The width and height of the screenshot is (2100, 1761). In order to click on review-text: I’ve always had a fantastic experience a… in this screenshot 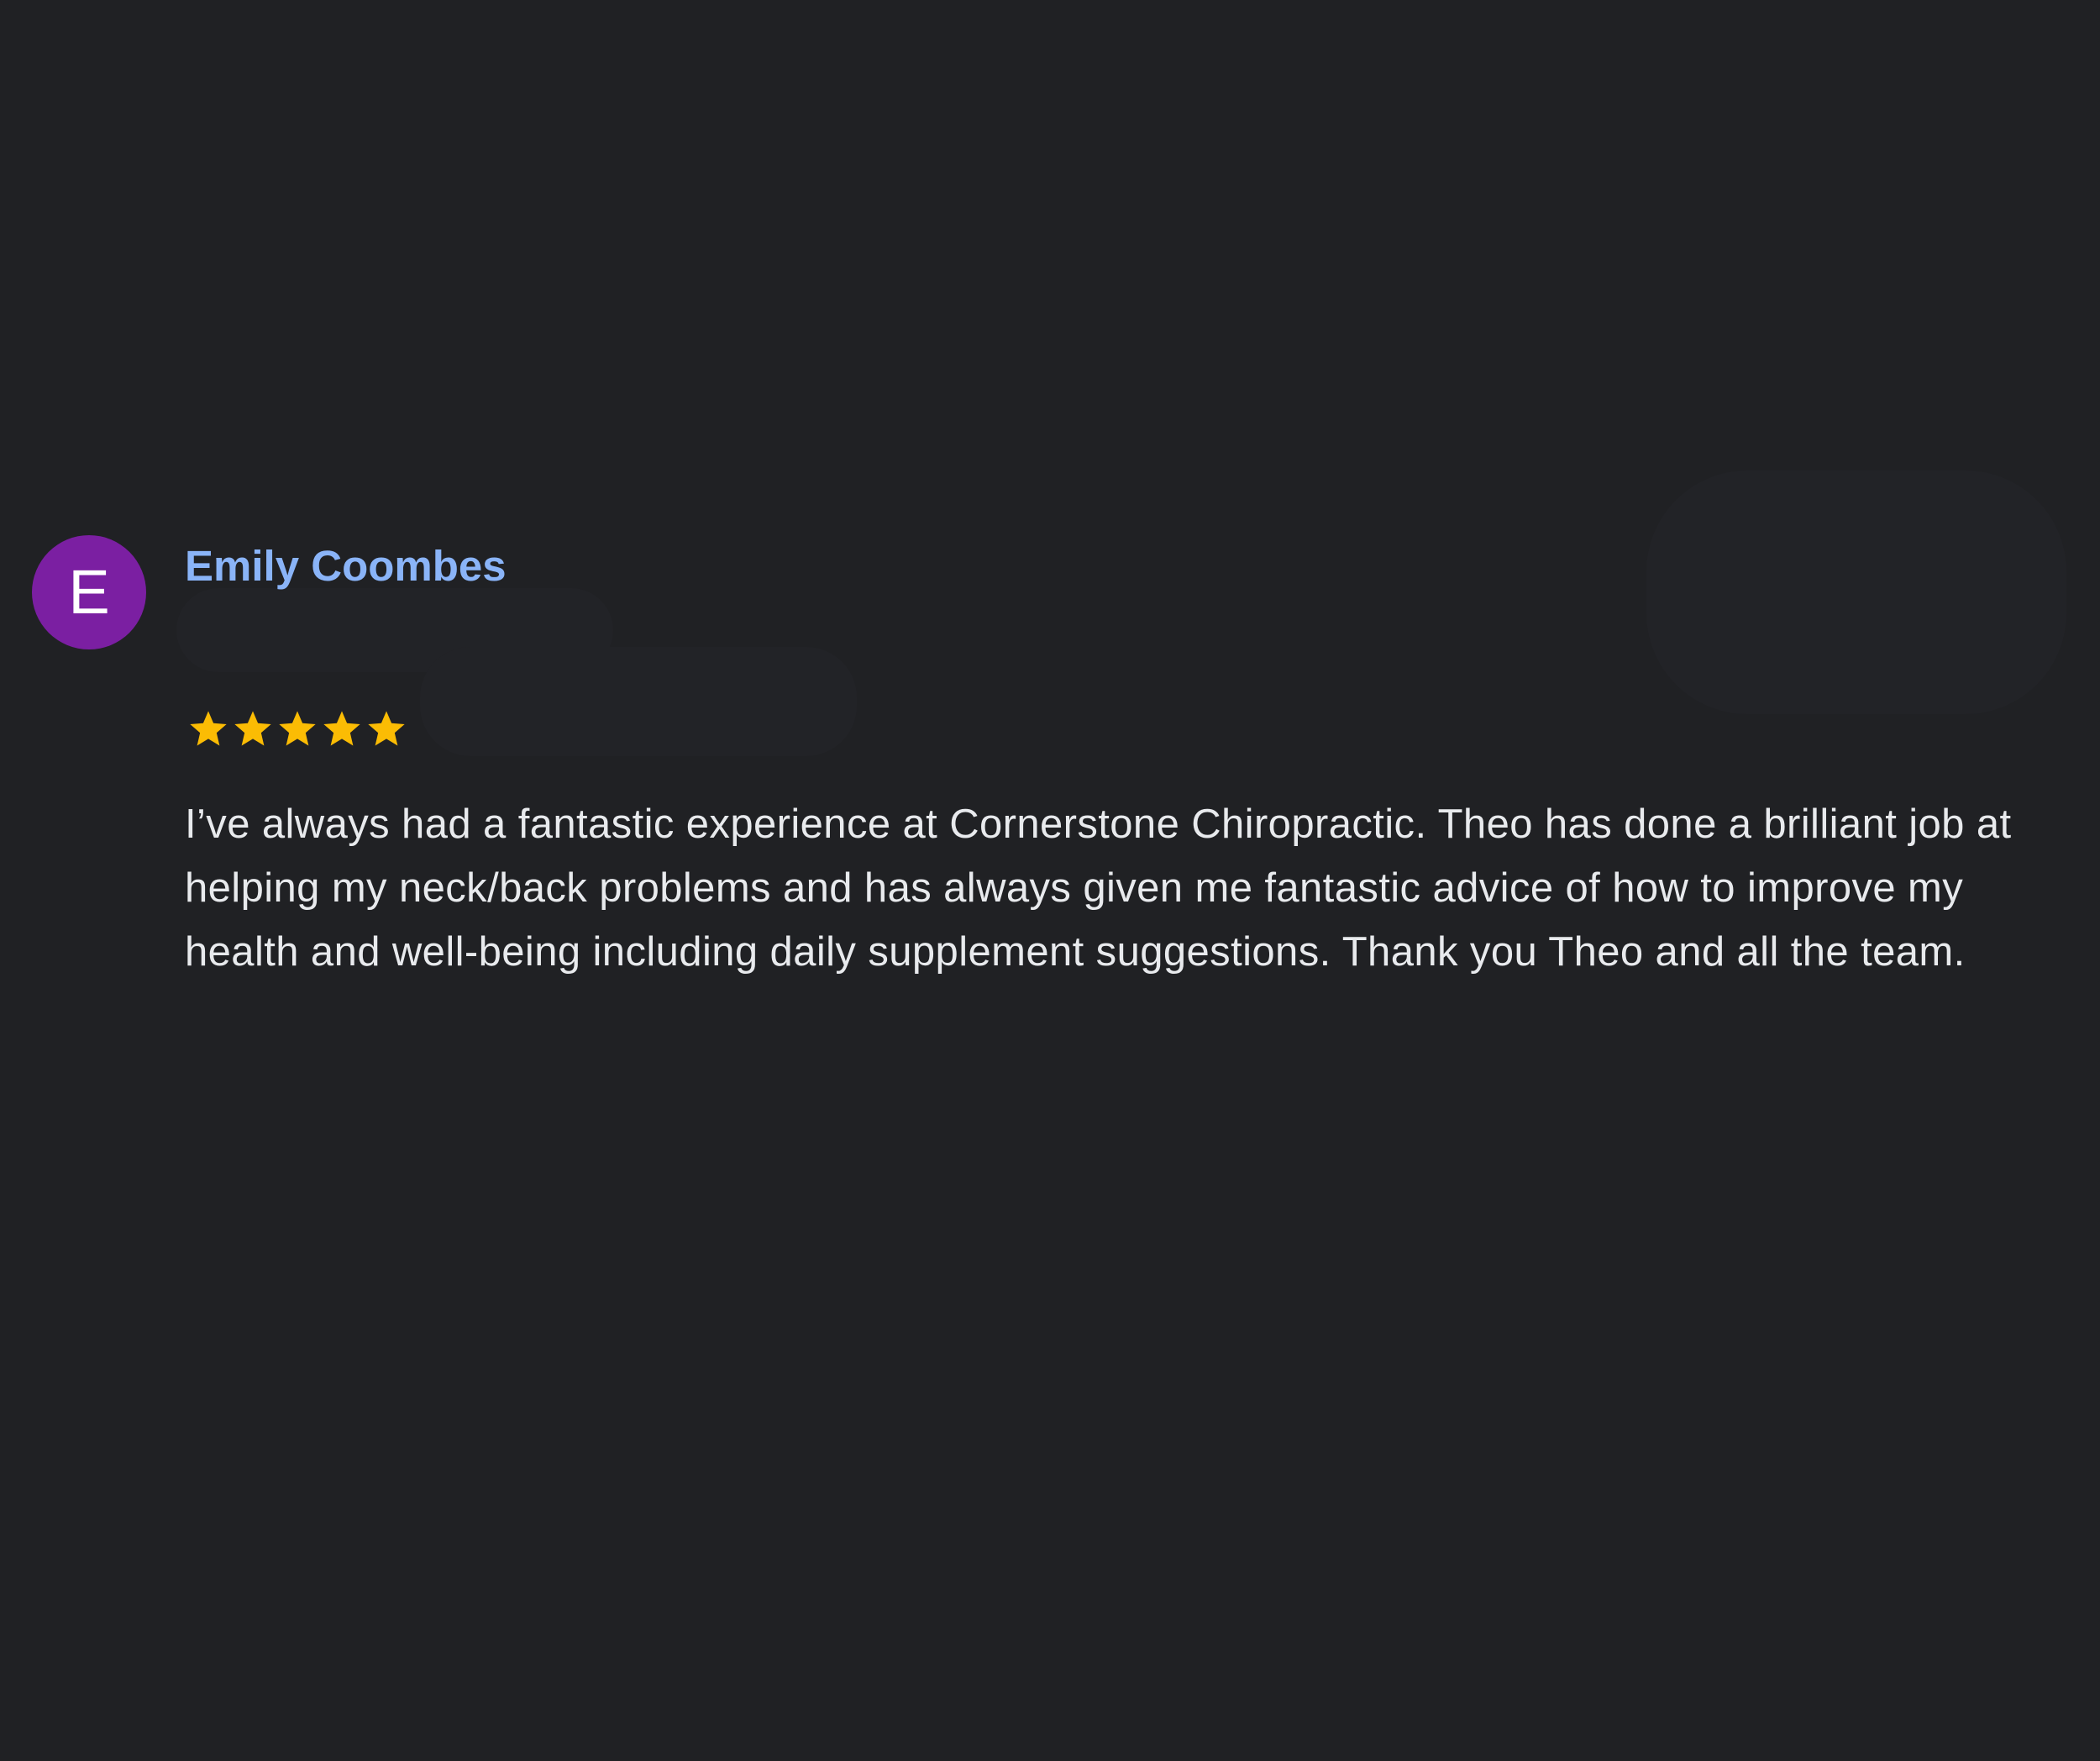, I will do `click(1098, 888)`.